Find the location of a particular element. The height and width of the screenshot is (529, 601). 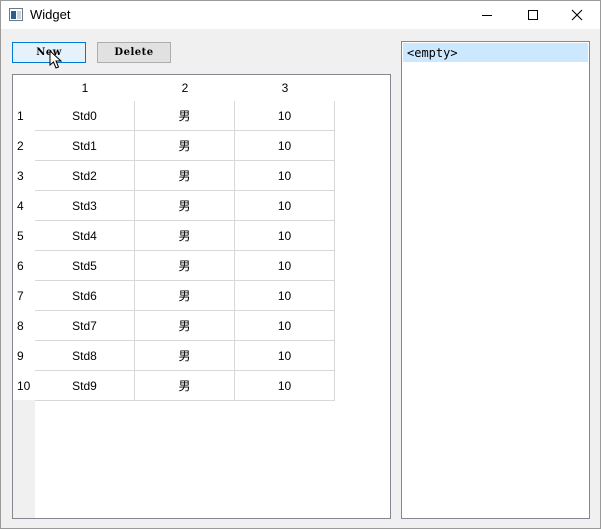

column-header-2: 2 is located at coordinates (185, 88).